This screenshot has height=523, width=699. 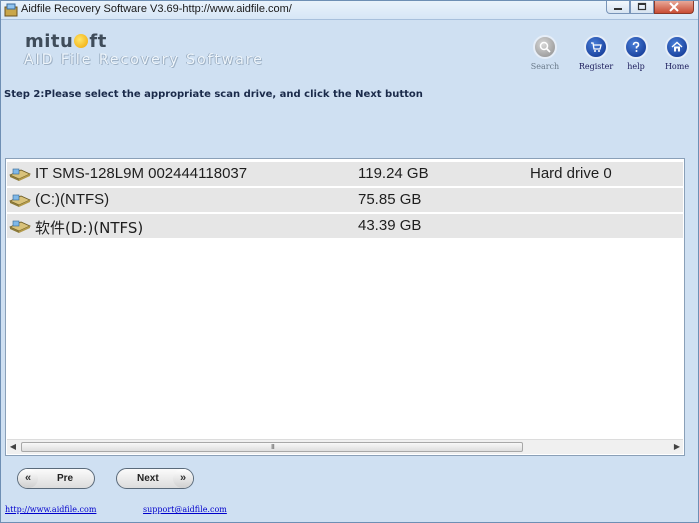 I want to click on scroll-thumb: III, so click(x=272, y=447).